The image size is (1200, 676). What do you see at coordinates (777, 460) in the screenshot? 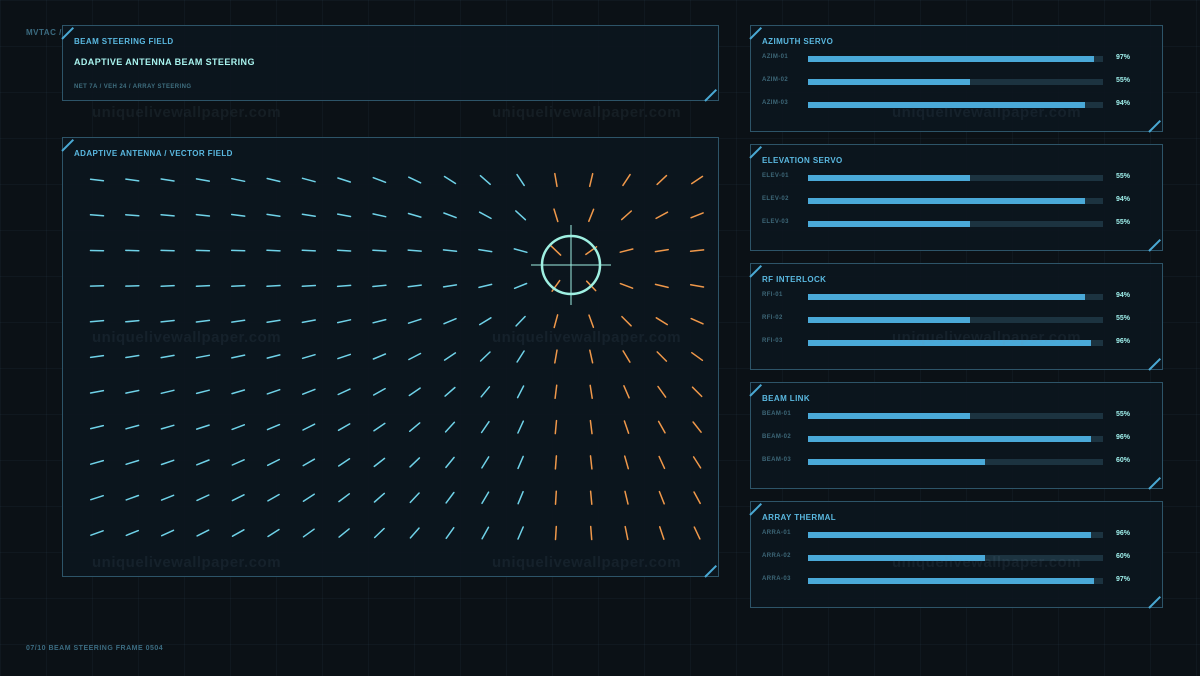
I see `status-row-label: BEAM-03` at bounding box center [777, 460].